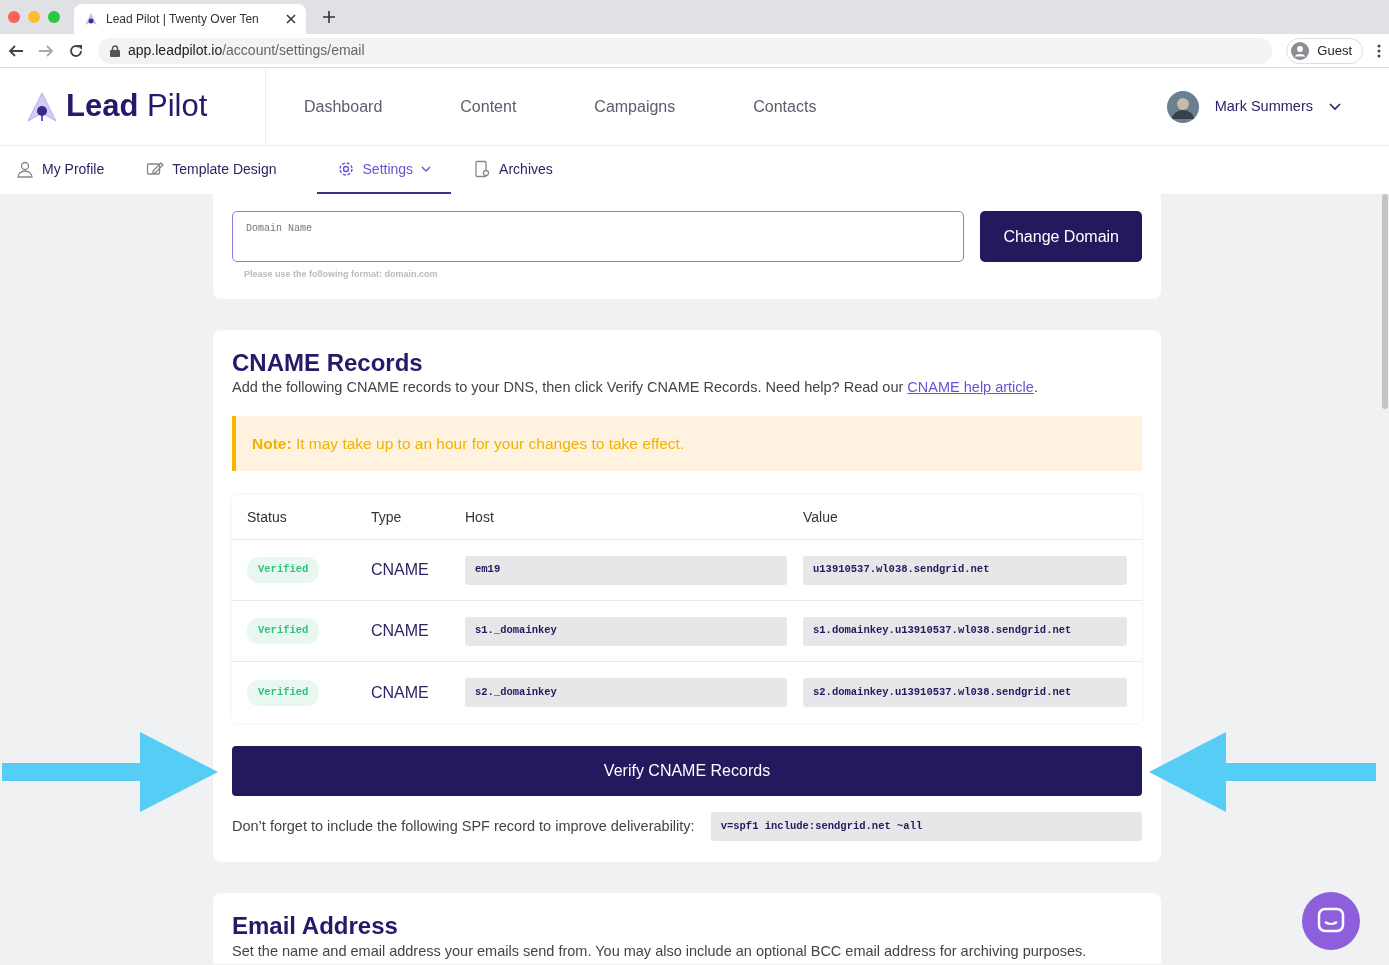  I want to click on avatar, so click(1182, 106).